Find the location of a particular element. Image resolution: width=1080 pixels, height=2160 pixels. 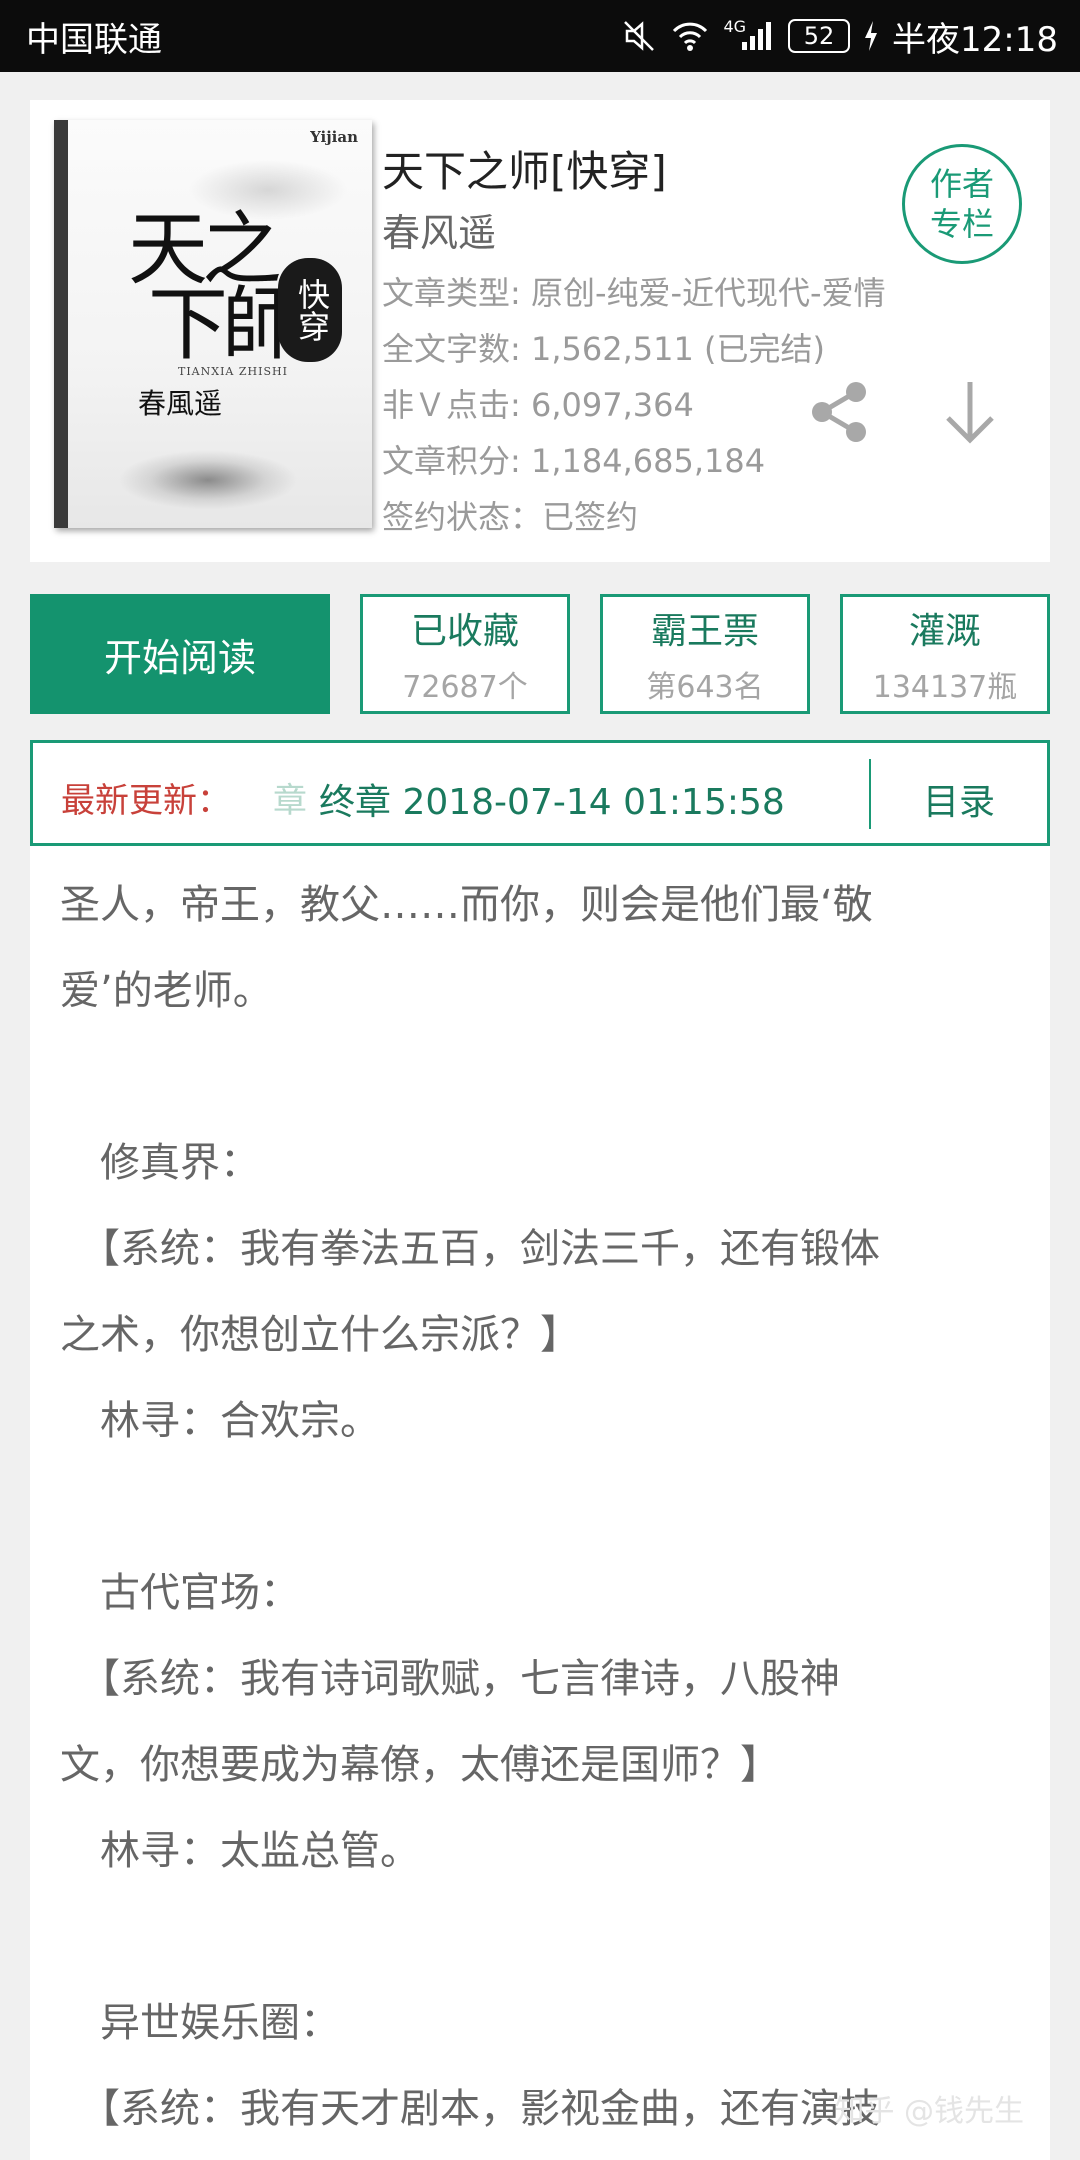

table-of-contents-button: 目录 is located at coordinates (959, 799).